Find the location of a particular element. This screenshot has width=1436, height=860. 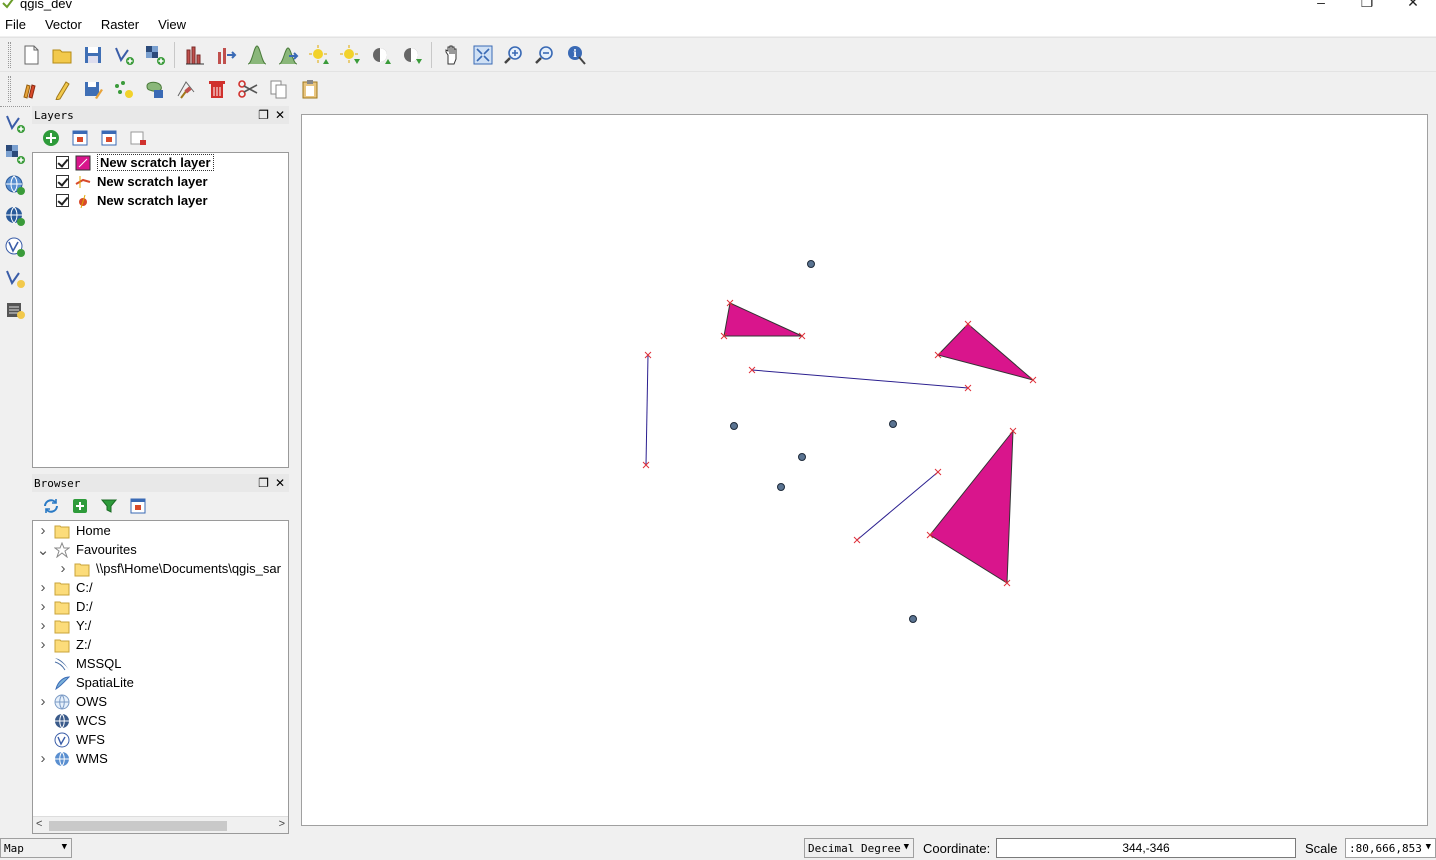

browser-item: MSSQL is located at coordinates (160, 663).